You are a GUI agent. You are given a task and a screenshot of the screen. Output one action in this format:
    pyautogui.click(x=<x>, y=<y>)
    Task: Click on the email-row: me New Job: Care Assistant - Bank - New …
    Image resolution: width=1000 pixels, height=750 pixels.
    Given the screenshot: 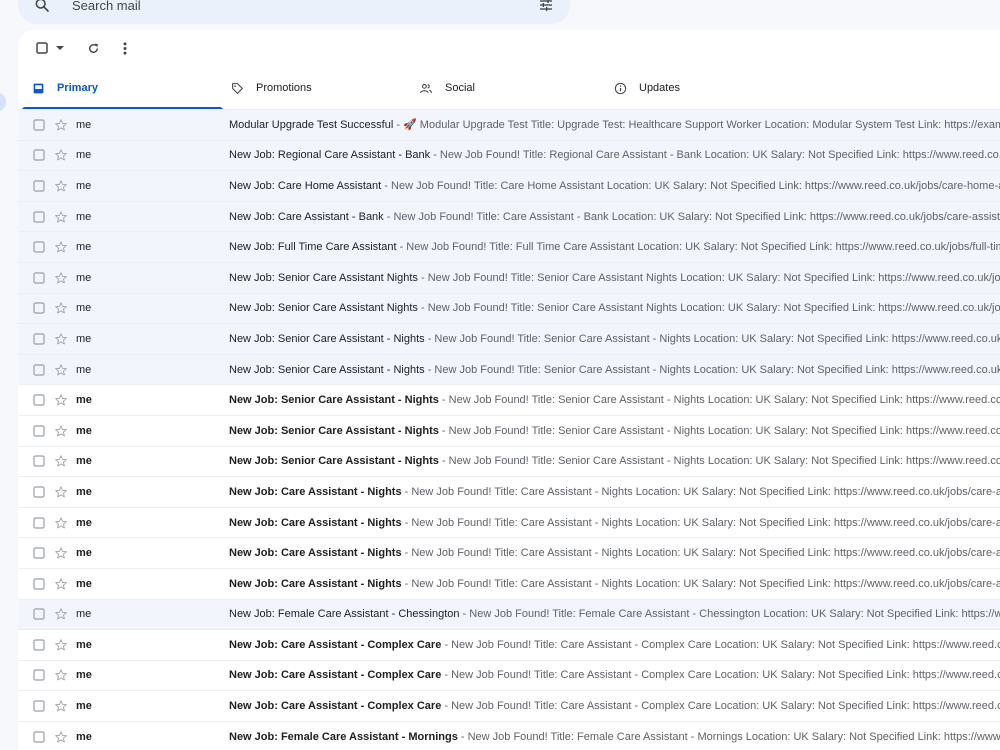 What is the action you would take?
    pyautogui.click(x=509, y=217)
    